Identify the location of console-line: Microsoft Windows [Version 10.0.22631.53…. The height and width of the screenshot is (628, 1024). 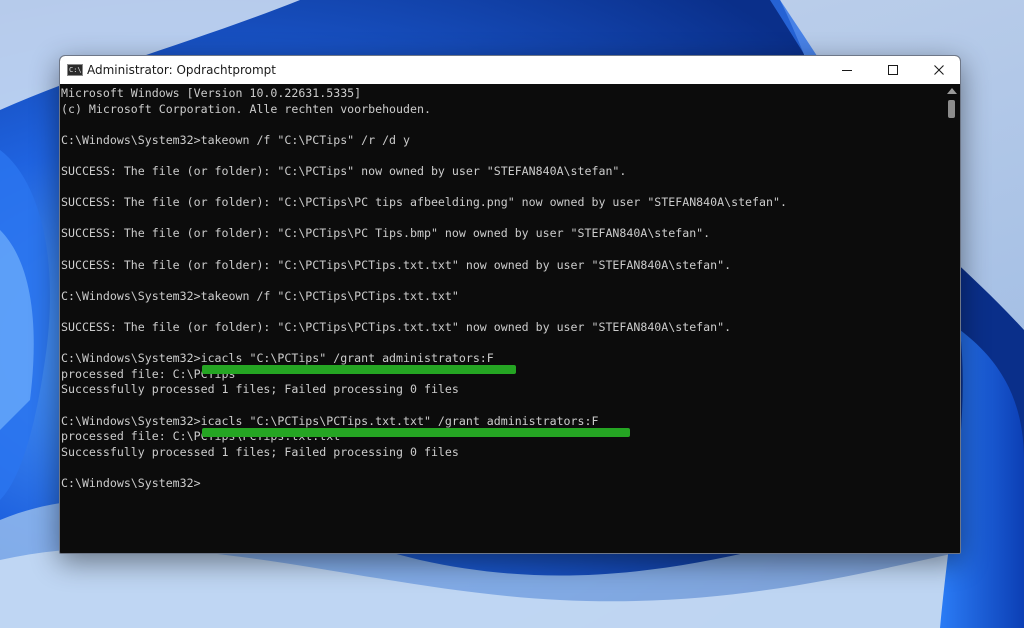
(211, 93).